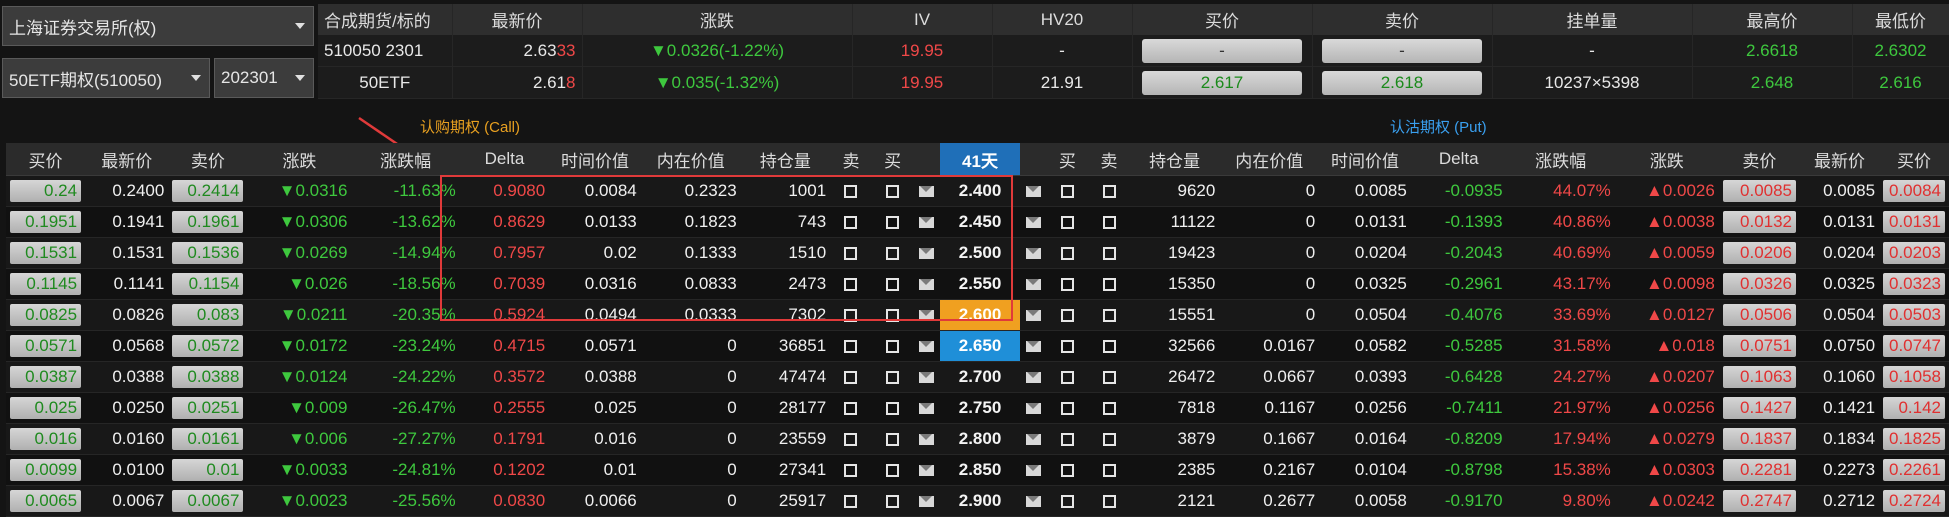  I want to click on put-ask-cell: 0.1427, so click(1759, 408).